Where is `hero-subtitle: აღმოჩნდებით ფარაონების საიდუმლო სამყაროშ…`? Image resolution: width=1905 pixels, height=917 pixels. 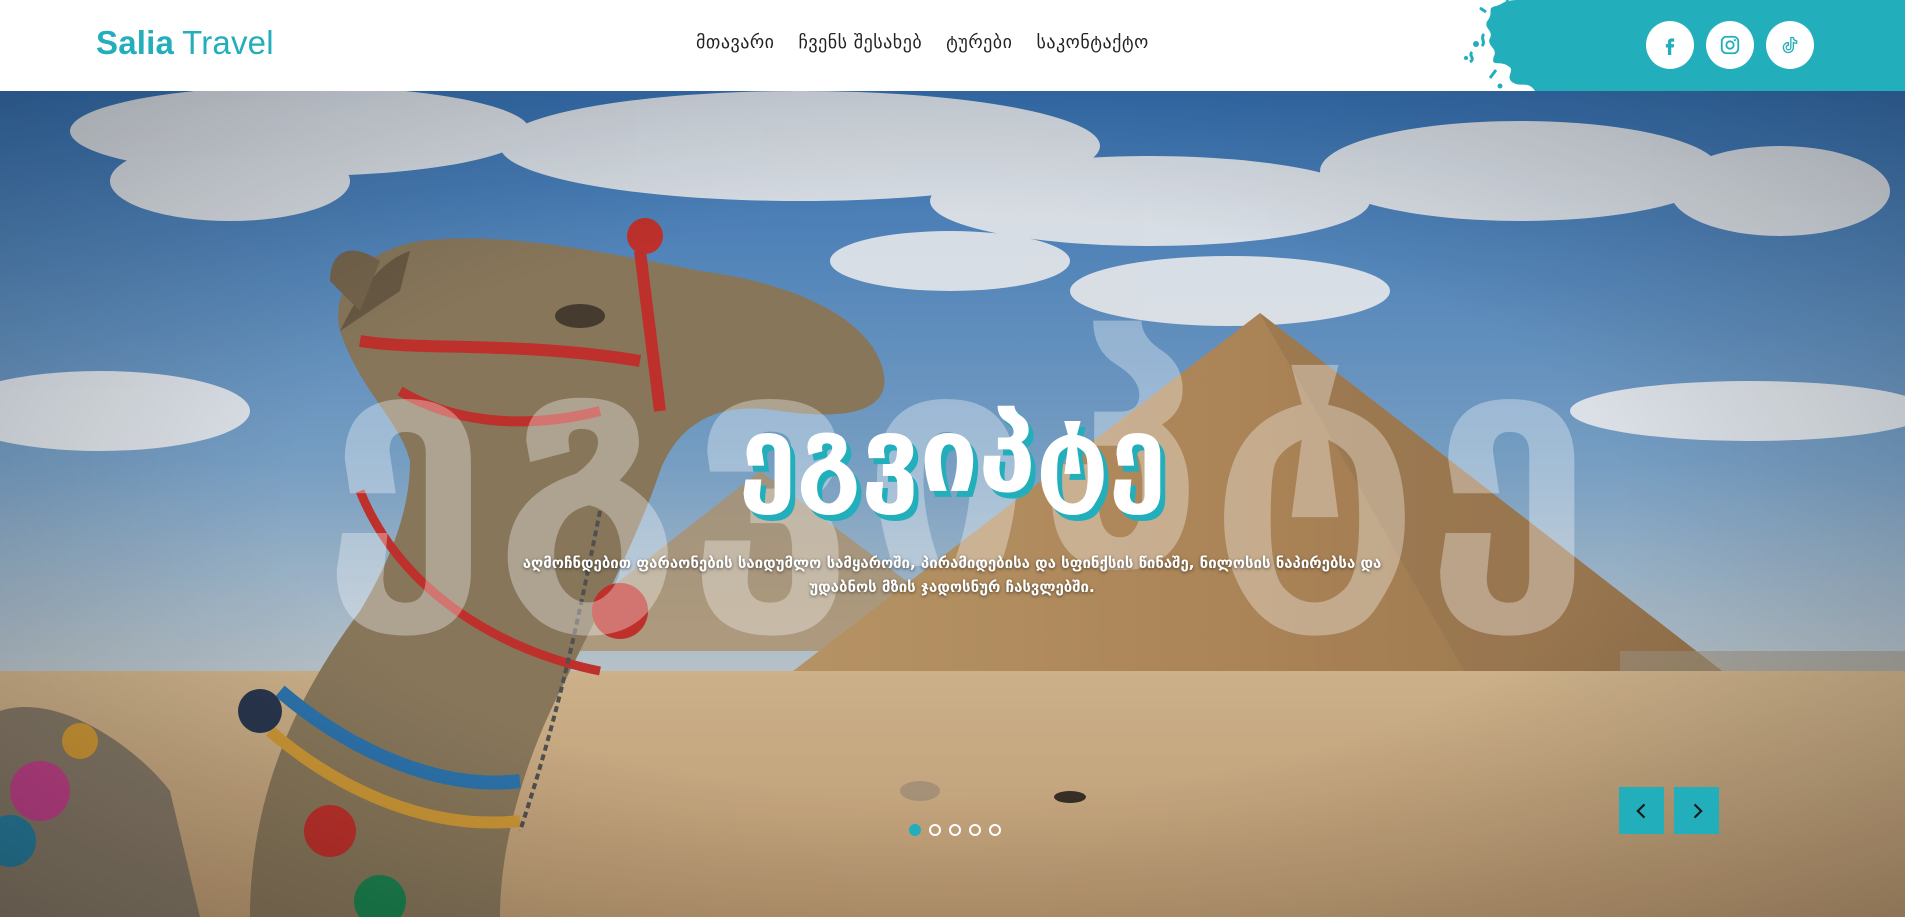 hero-subtitle: აღმოჩნდებით ფარაონების საიდუმლო სამყაროშ… is located at coordinates (952, 575).